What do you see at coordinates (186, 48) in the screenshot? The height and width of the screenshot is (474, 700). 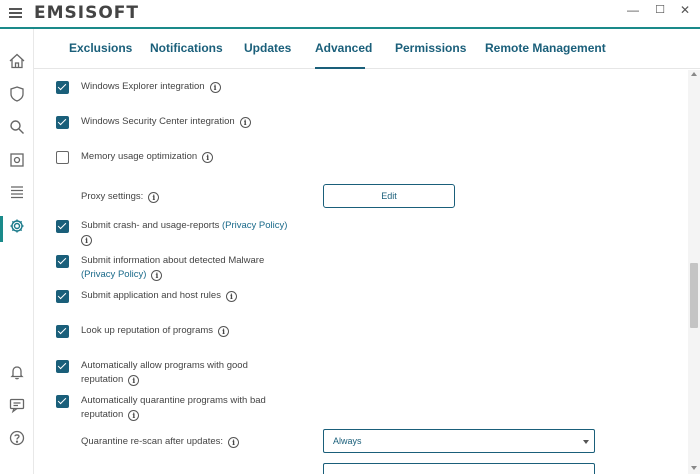 I see `tab-notifications: Notifications` at bounding box center [186, 48].